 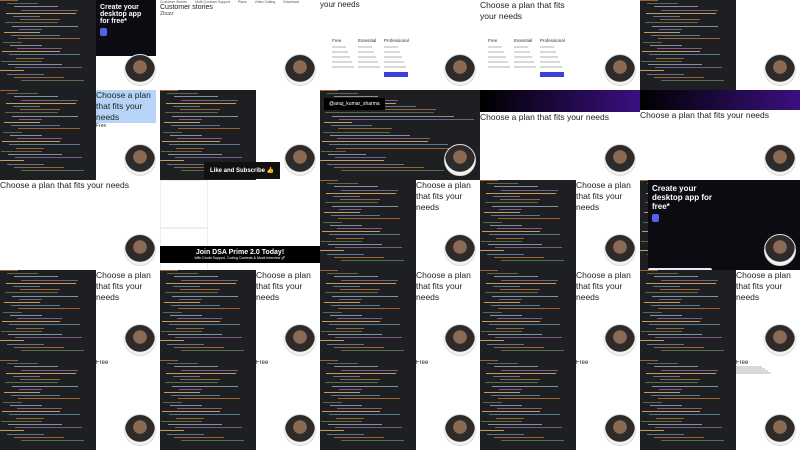 I want to click on code-editor, so click(x=528, y=405).